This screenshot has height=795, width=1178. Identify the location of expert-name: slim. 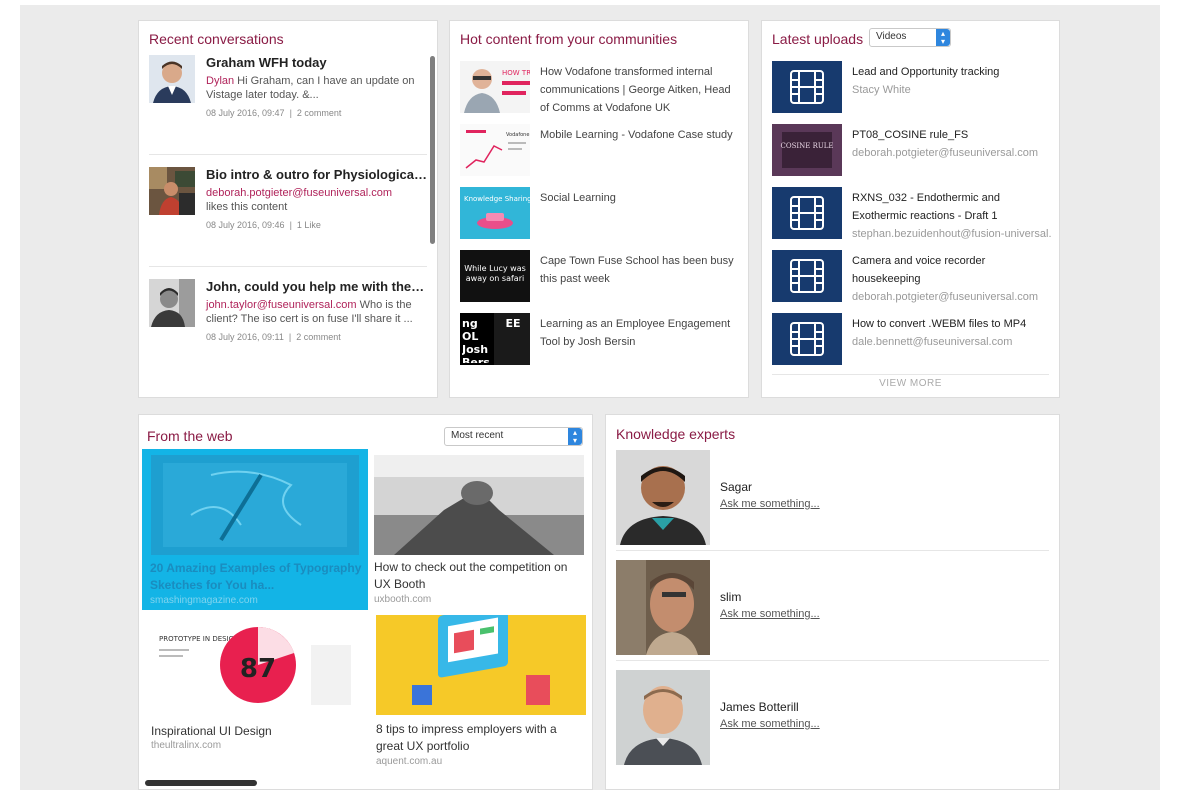
(731, 597).